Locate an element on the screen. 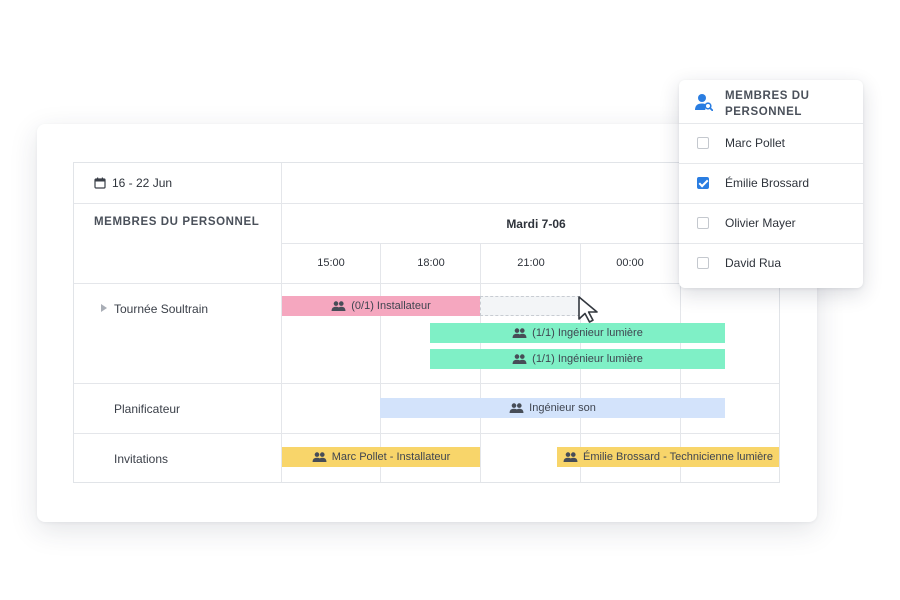 This screenshot has width=900, height=600. row-label-invitations: Invitations is located at coordinates (141, 459).